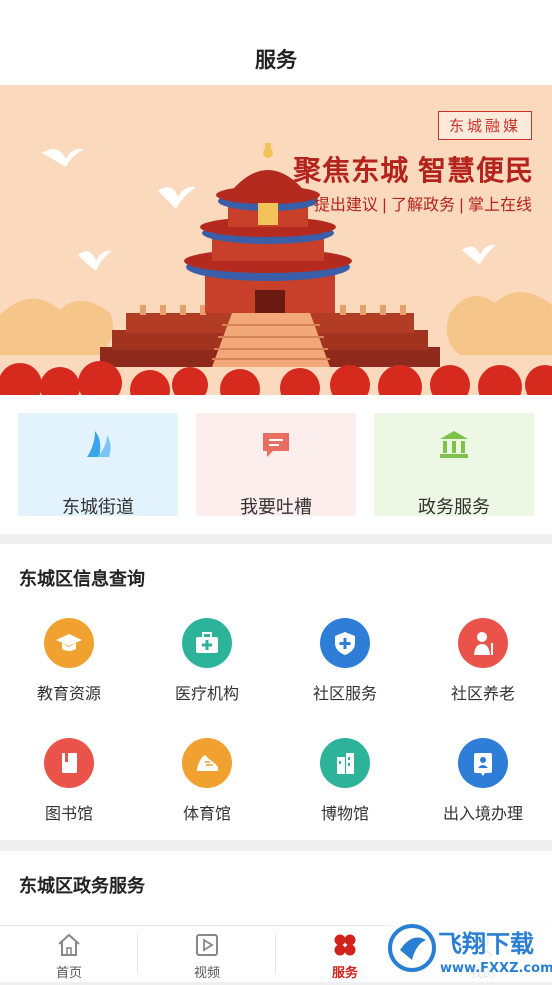 The width and height of the screenshot is (552, 985). What do you see at coordinates (276, 888) in the screenshot?
I see `gov-service-section: 东城区政务服务` at bounding box center [276, 888].